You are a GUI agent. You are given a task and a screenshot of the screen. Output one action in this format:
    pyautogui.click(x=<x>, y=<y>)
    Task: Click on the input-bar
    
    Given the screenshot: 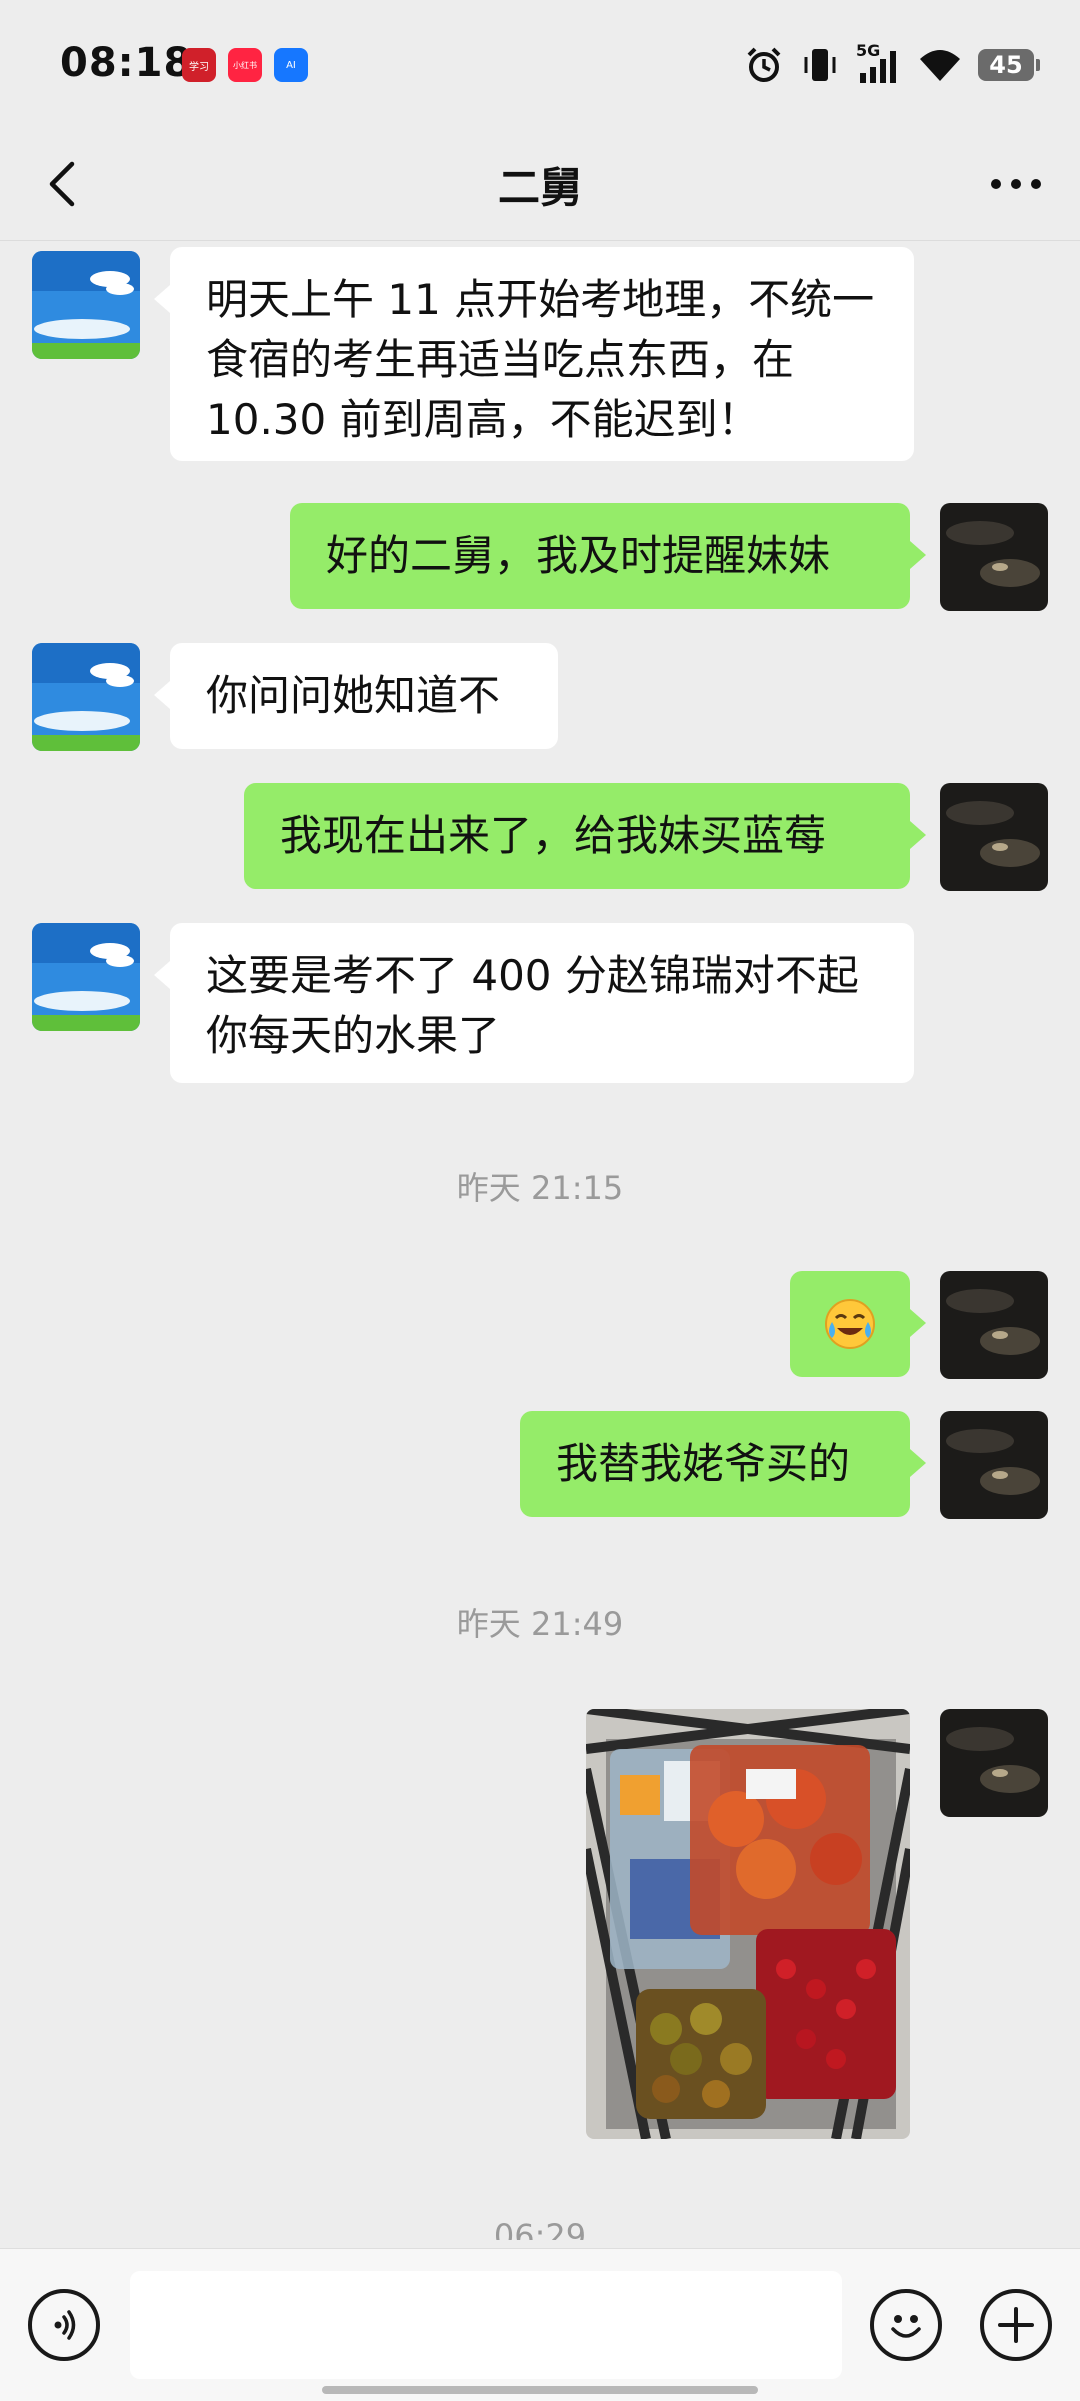 What is the action you would take?
    pyautogui.click(x=540, y=2324)
    